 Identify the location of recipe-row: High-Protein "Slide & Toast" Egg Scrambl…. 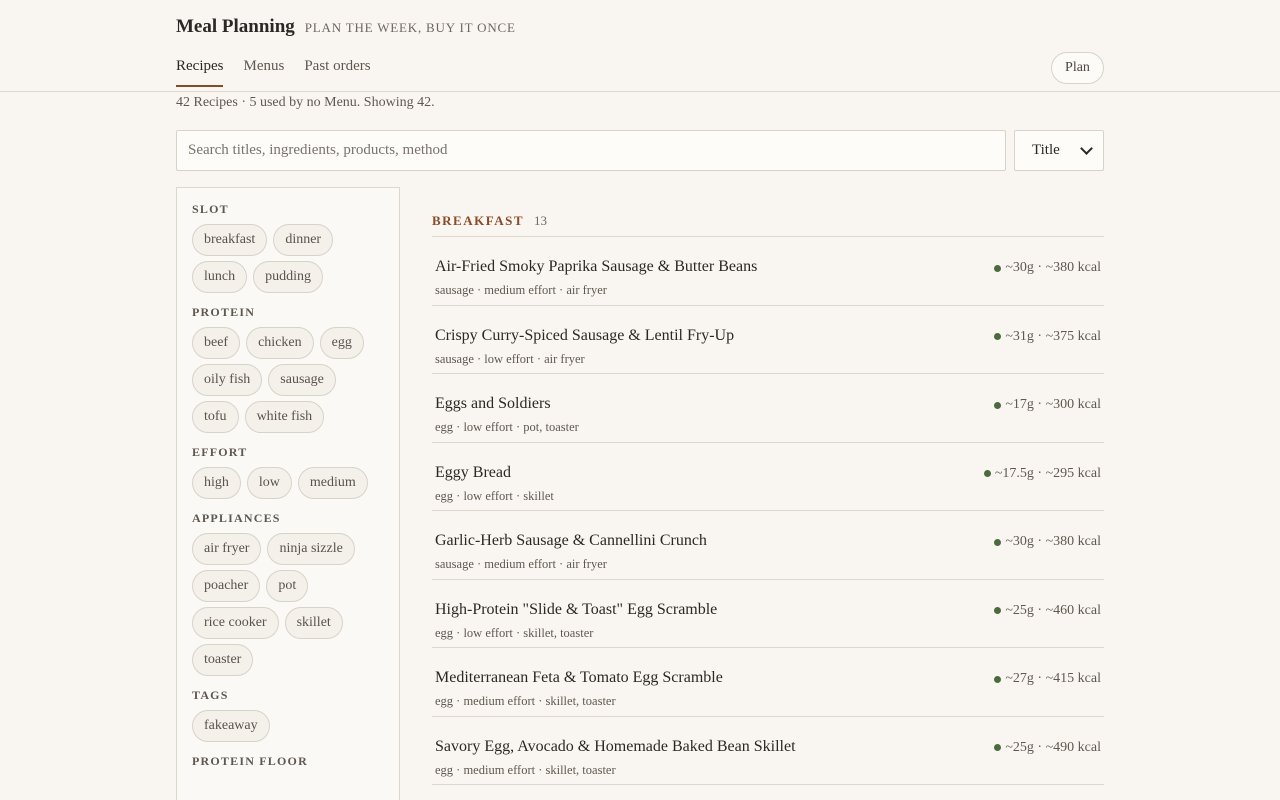
(768, 614).